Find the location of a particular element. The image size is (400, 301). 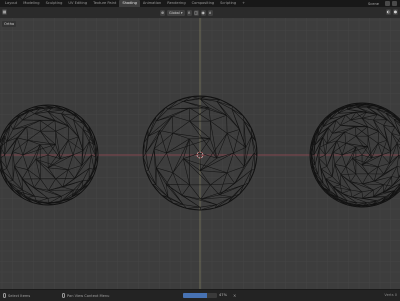

orientation-label: Global is located at coordinates (174, 13).